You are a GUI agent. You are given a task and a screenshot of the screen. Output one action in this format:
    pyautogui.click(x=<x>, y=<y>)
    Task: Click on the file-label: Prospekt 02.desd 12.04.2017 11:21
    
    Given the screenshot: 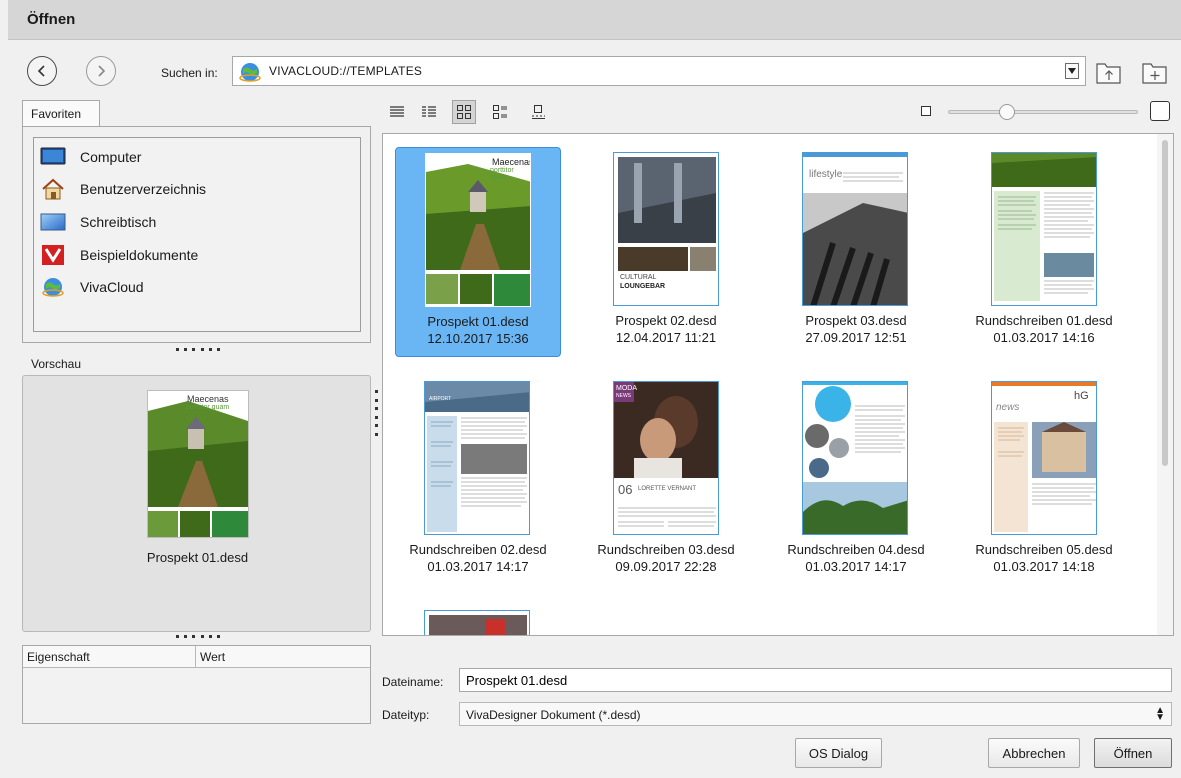 What is the action you would take?
    pyautogui.click(x=666, y=329)
    